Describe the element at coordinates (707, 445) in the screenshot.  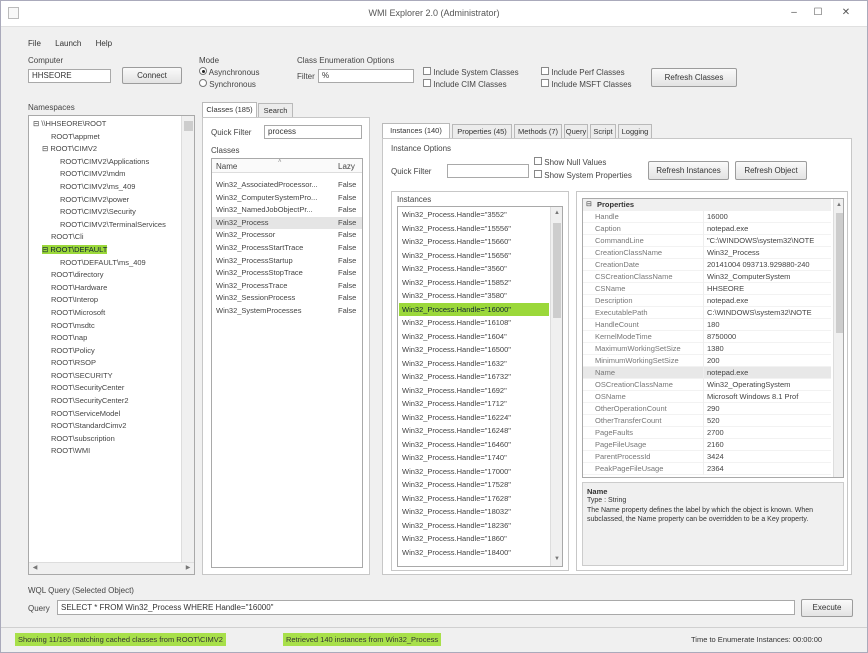
I see `property-row: PageFileUsage 2160` at that location.